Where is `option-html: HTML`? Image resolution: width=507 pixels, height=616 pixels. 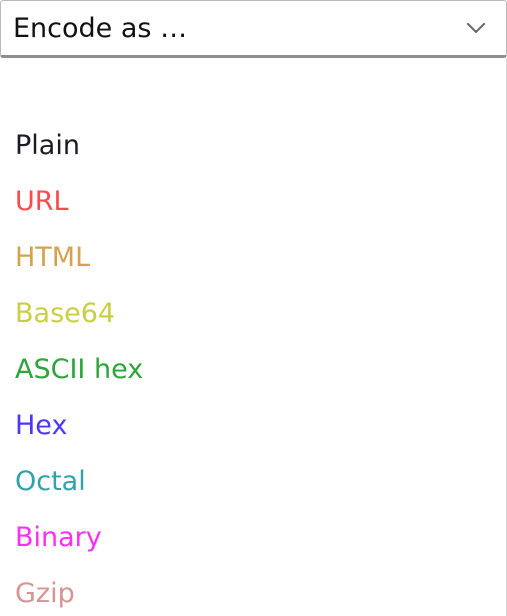 option-html: HTML is located at coordinates (79, 267).